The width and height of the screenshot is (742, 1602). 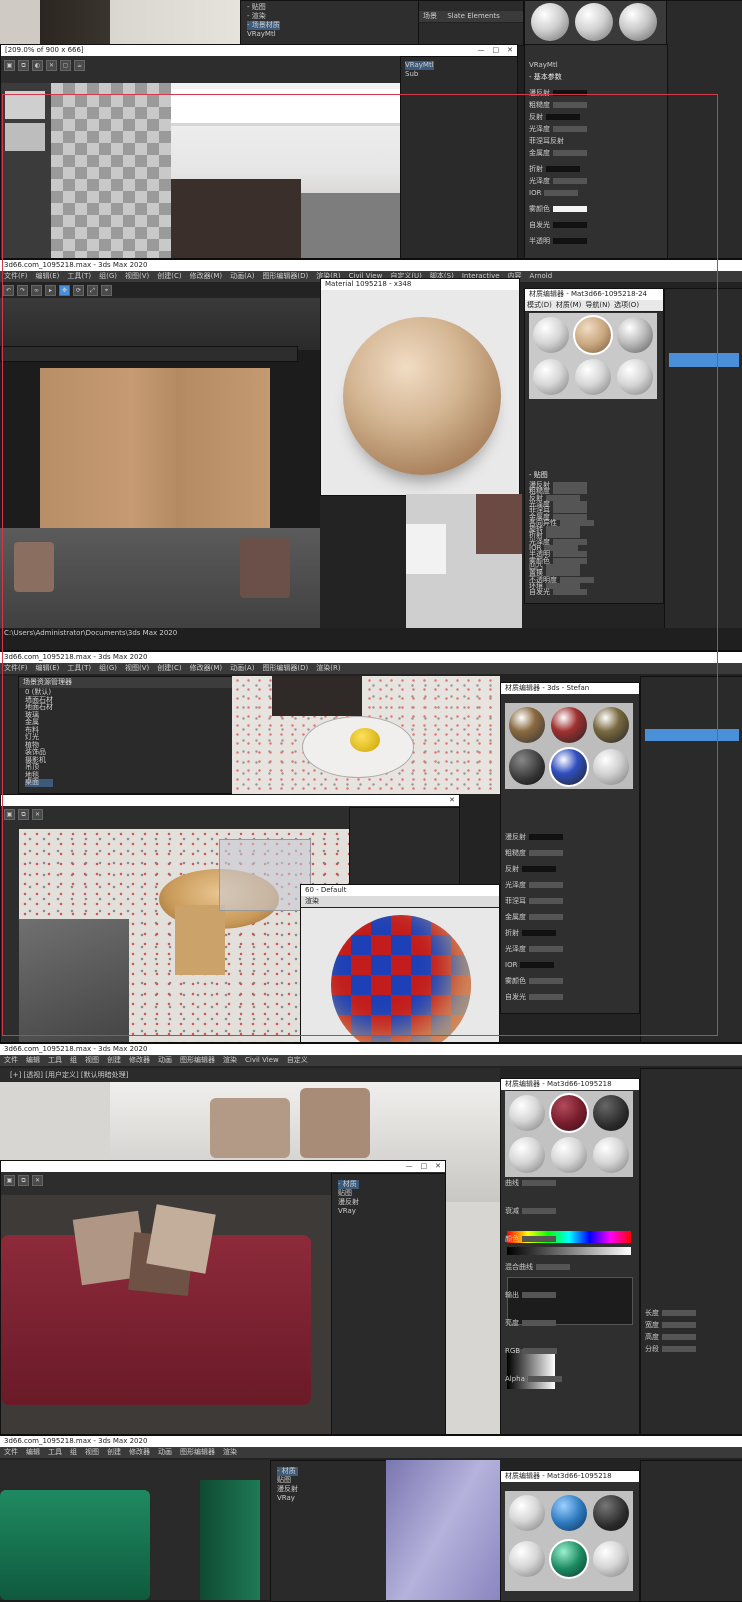 What do you see at coordinates (570, 1183) in the screenshot?
I see `param-row: 曲线` at bounding box center [570, 1183].